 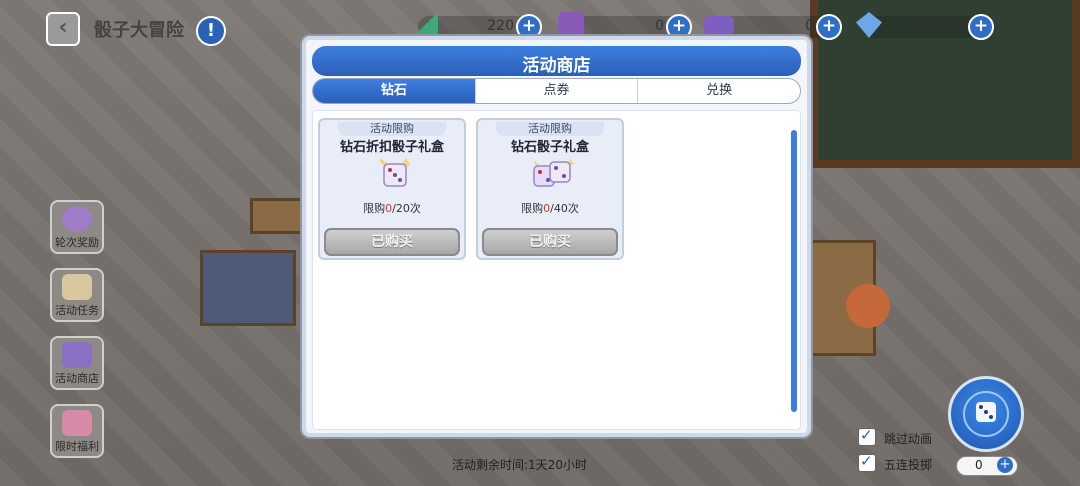 What do you see at coordinates (500, 26) in the screenshot?
I see `resource-value: 220` at bounding box center [500, 26].